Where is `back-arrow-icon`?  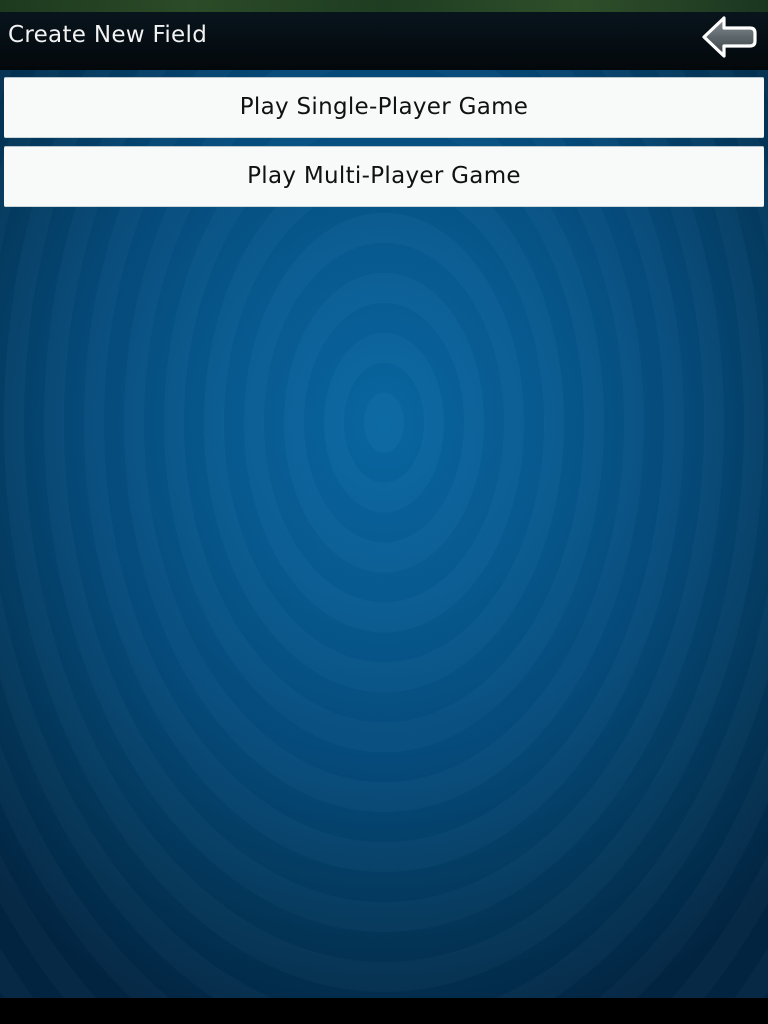 back-arrow-icon is located at coordinates (729, 37).